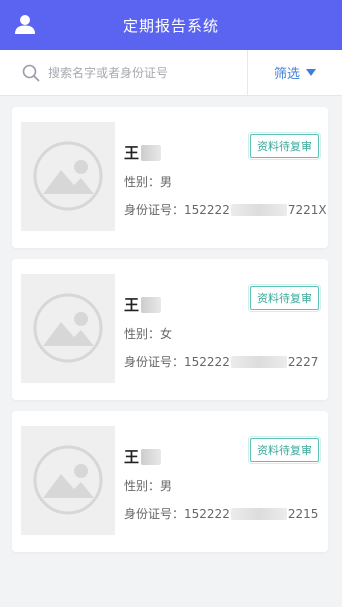 The width and height of the screenshot is (342, 607). What do you see at coordinates (148, 334) in the screenshot?
I see `record-gender: 性别：女` at bounding box center [148, 334].